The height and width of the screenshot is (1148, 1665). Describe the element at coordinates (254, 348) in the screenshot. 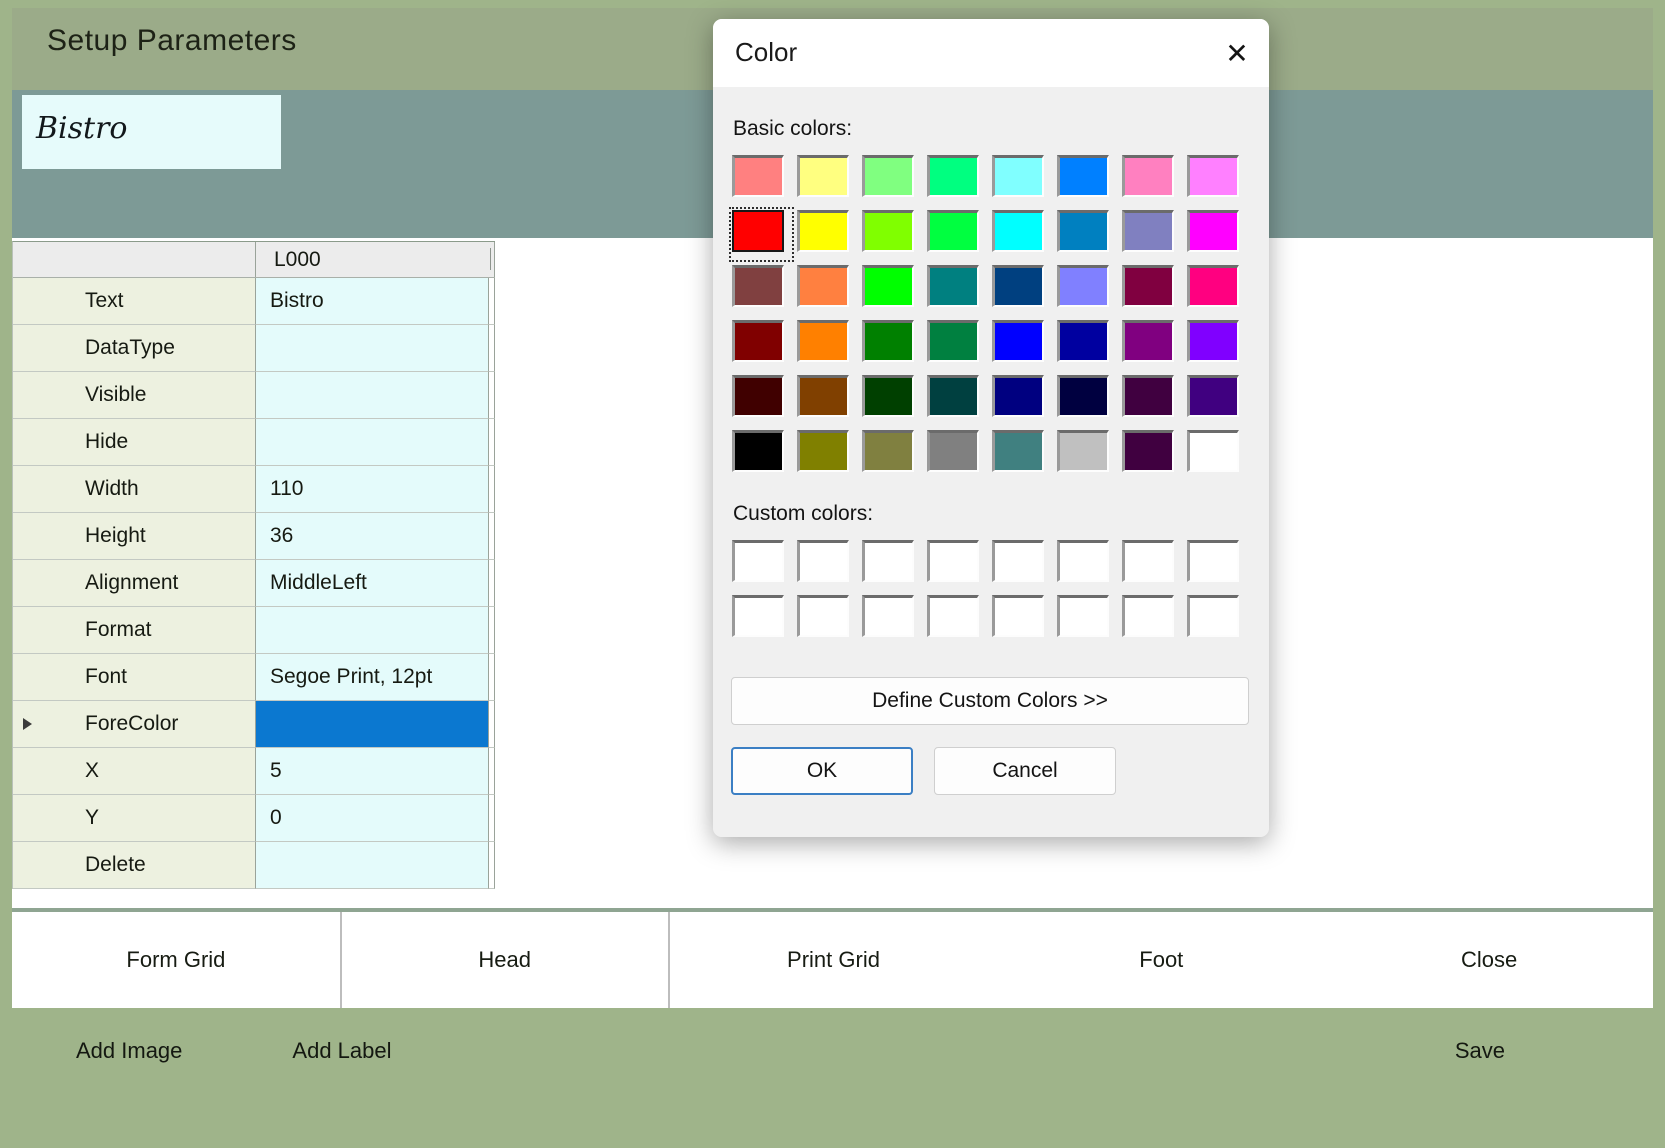

I see `property-row: DataType` at that location.